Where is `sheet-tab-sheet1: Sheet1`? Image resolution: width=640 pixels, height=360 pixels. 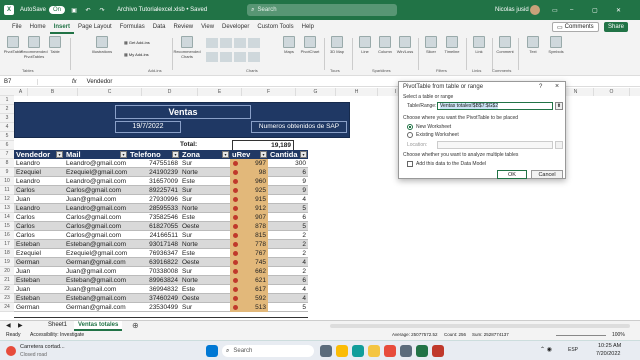
sheet-tab-sheet1: Sheet1 is located at coordinates (57, 325).